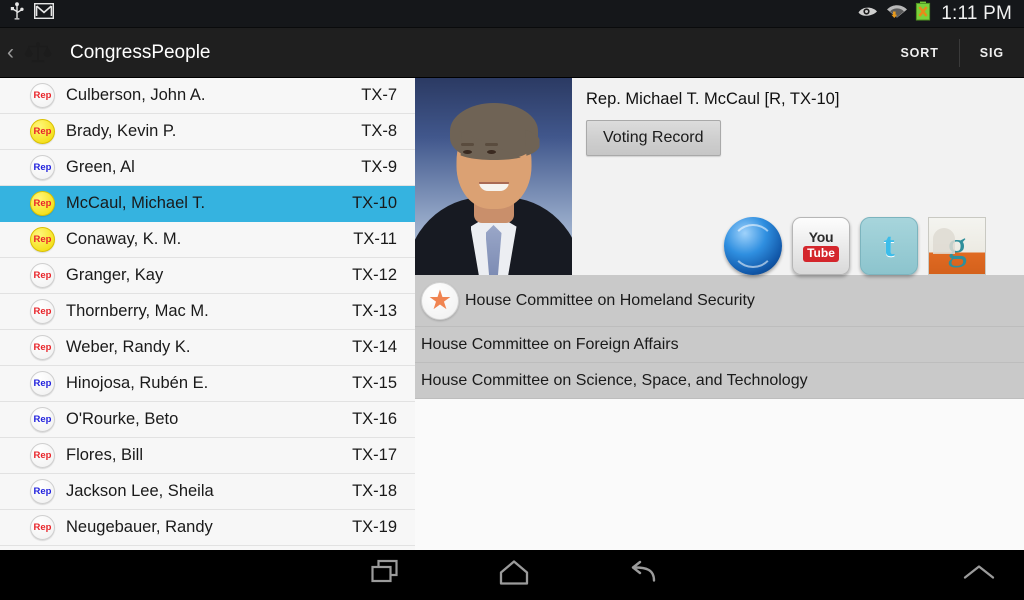 This screenshot has width=1024, height=600. What do you see at coordinates (207, 96) in the screenshot?
I see `list-item: Rep Culberson, John A. TX-7` at bounding box center [207, 96].